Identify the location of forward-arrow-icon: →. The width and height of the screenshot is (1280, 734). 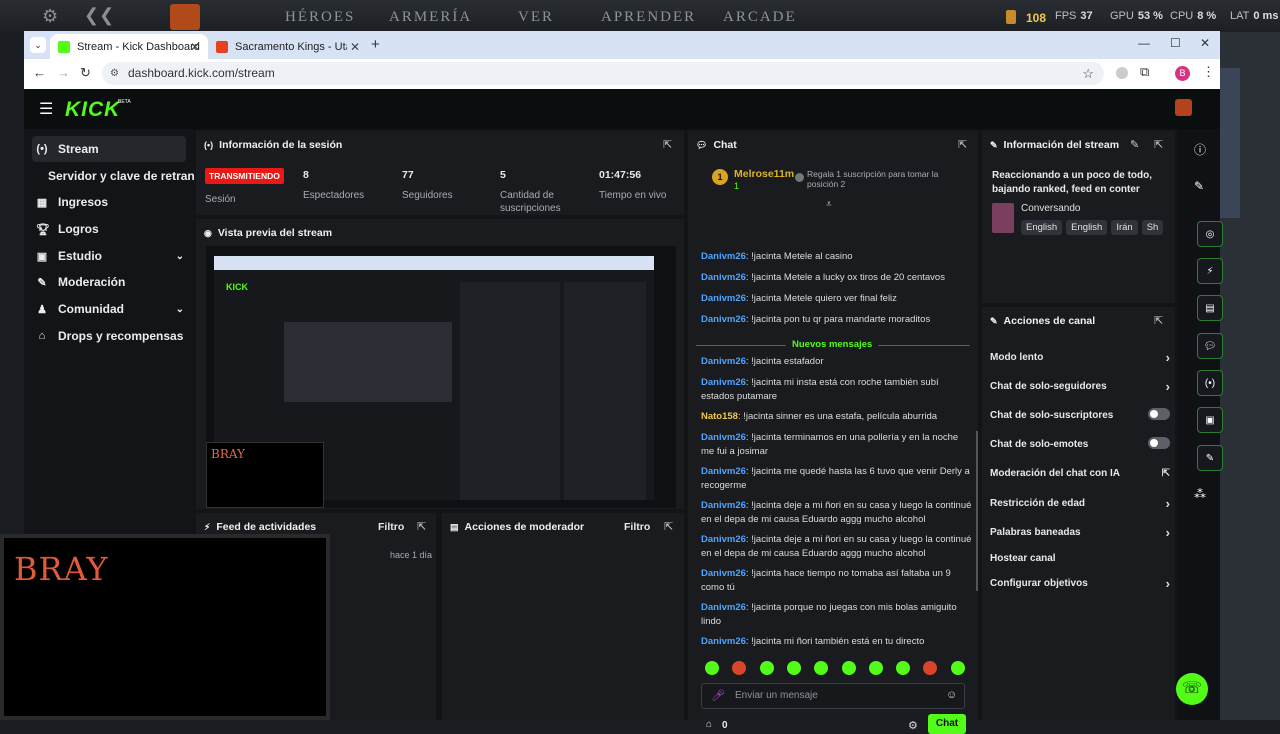
(63, 72).